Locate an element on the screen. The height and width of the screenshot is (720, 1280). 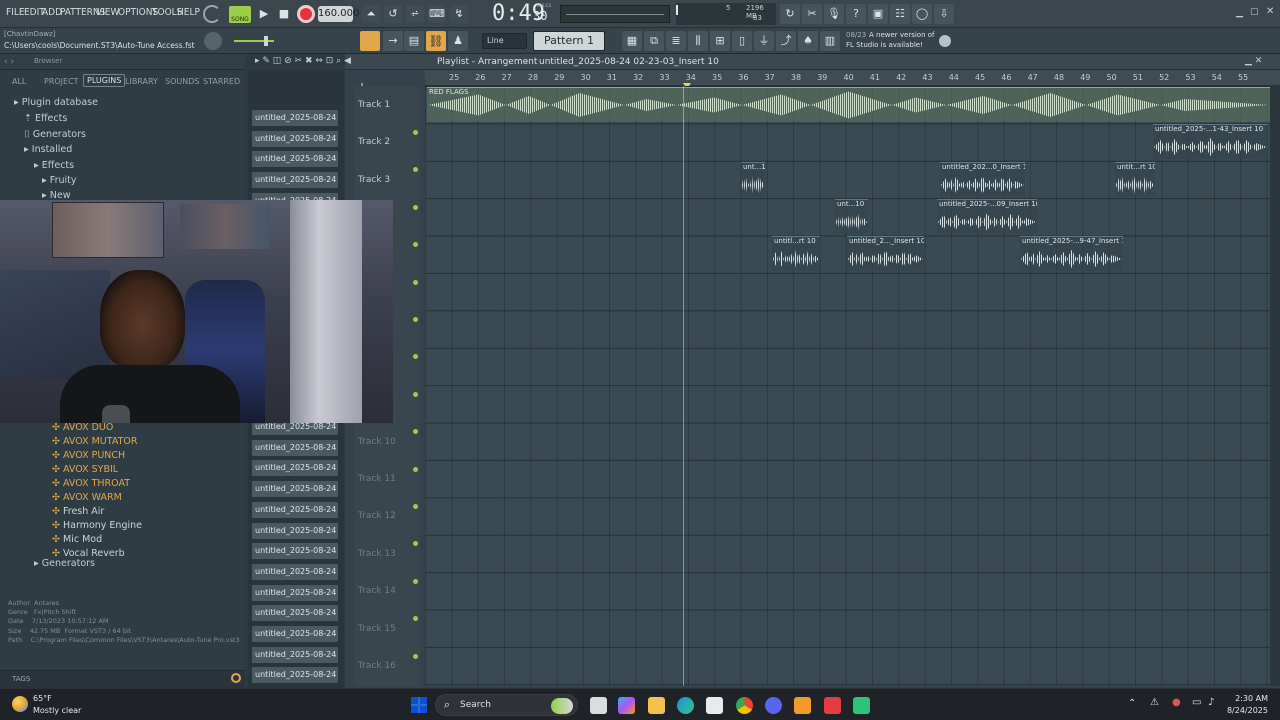
song-mode-button: SONG is located at coordinates (240, 14).